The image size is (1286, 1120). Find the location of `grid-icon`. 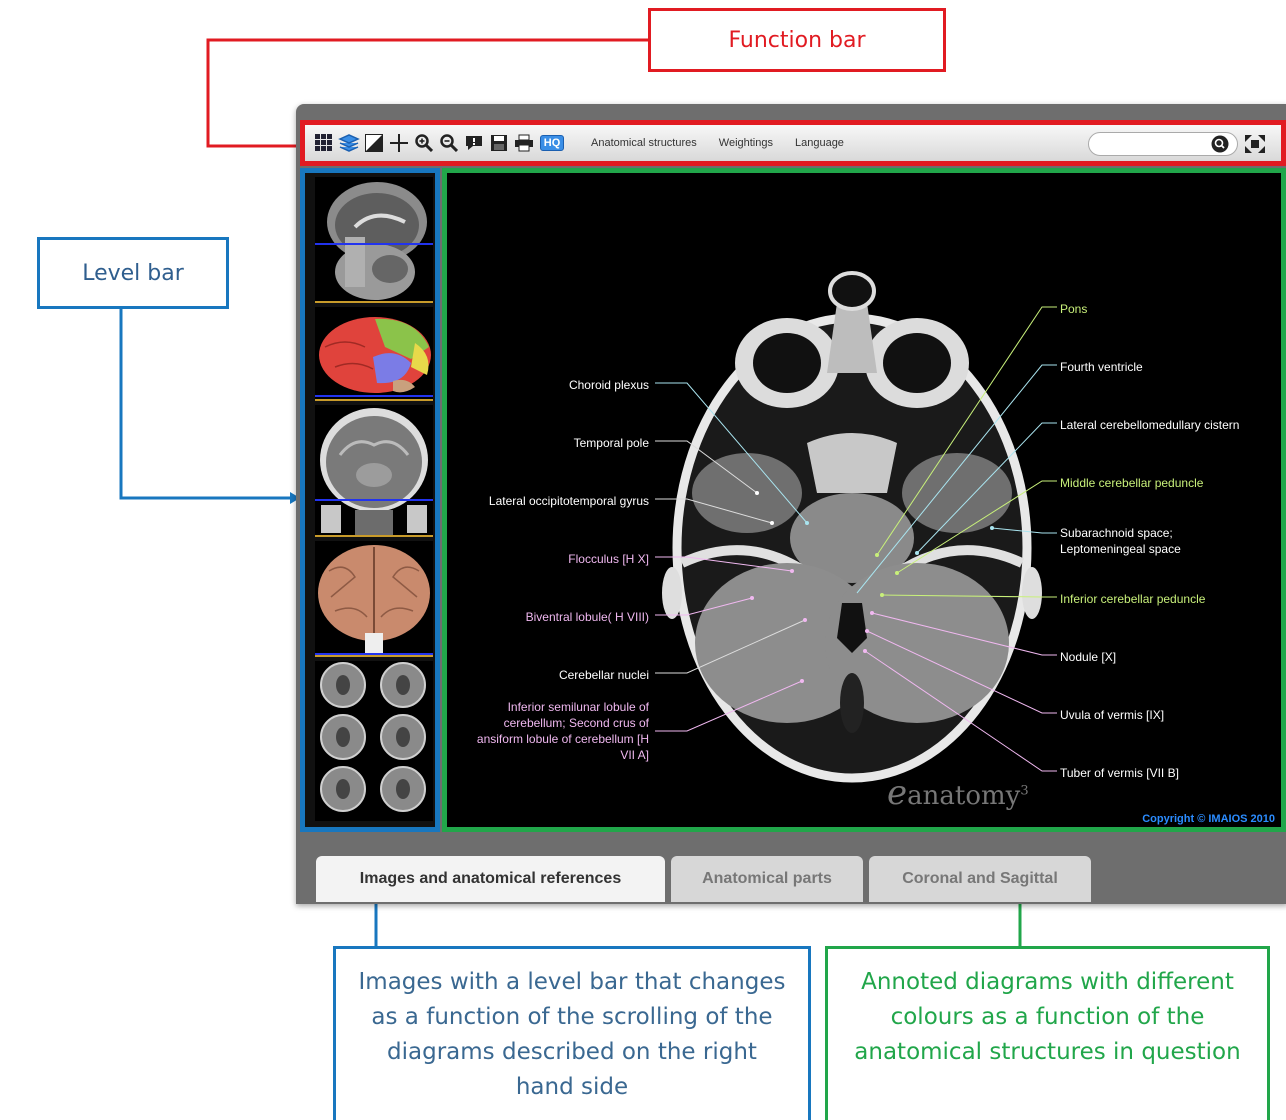

grid-icon is located at coordinates (324, 143).